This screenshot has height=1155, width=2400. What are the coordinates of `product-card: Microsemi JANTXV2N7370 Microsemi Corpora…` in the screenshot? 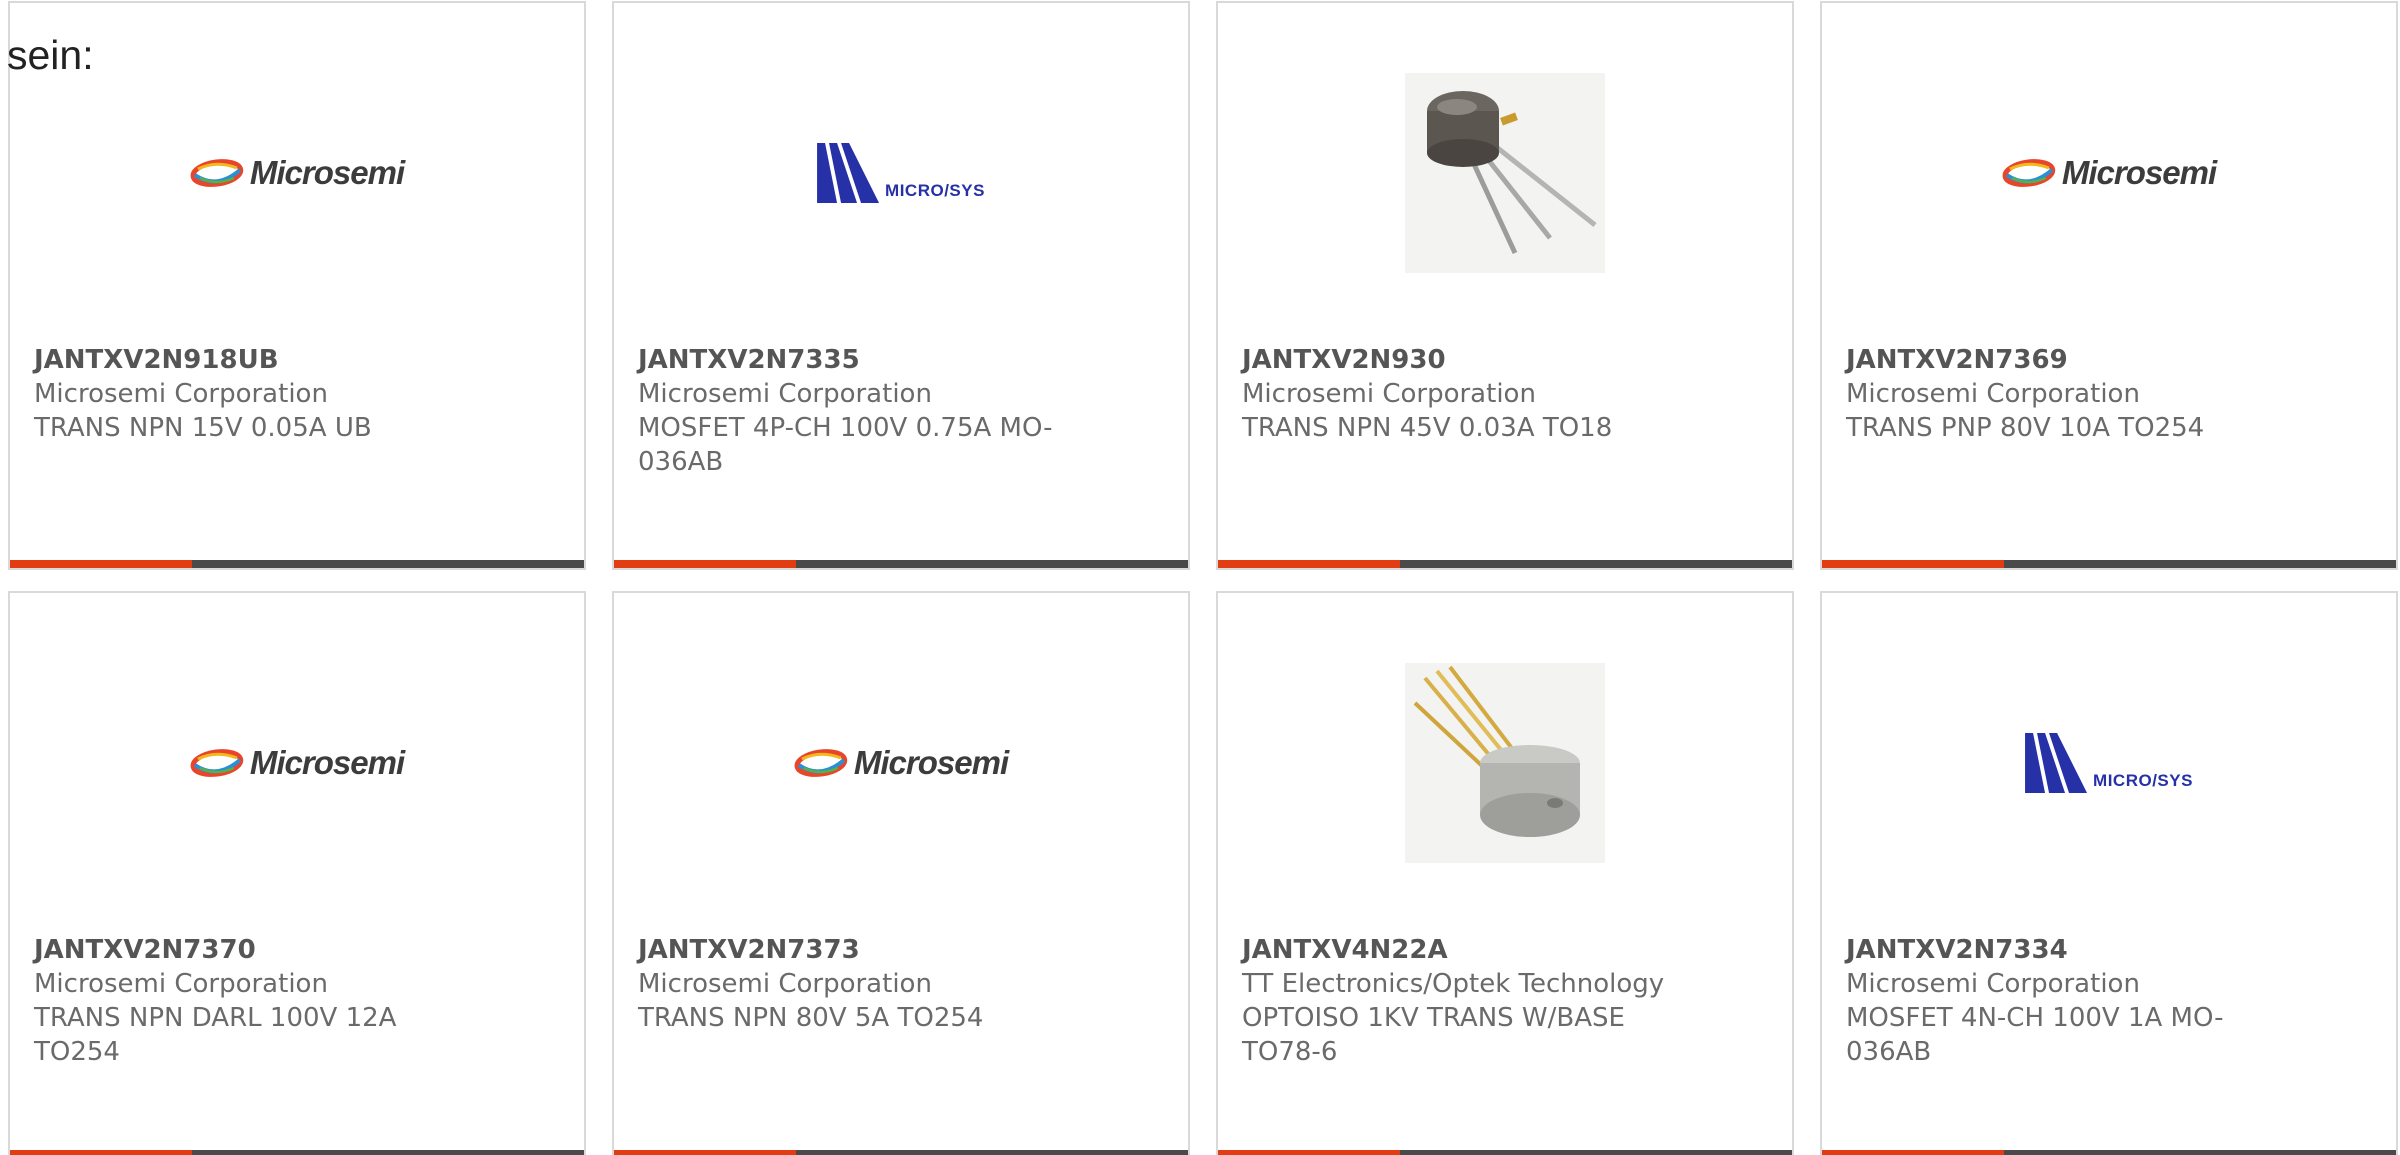 It's located at (297, 873).